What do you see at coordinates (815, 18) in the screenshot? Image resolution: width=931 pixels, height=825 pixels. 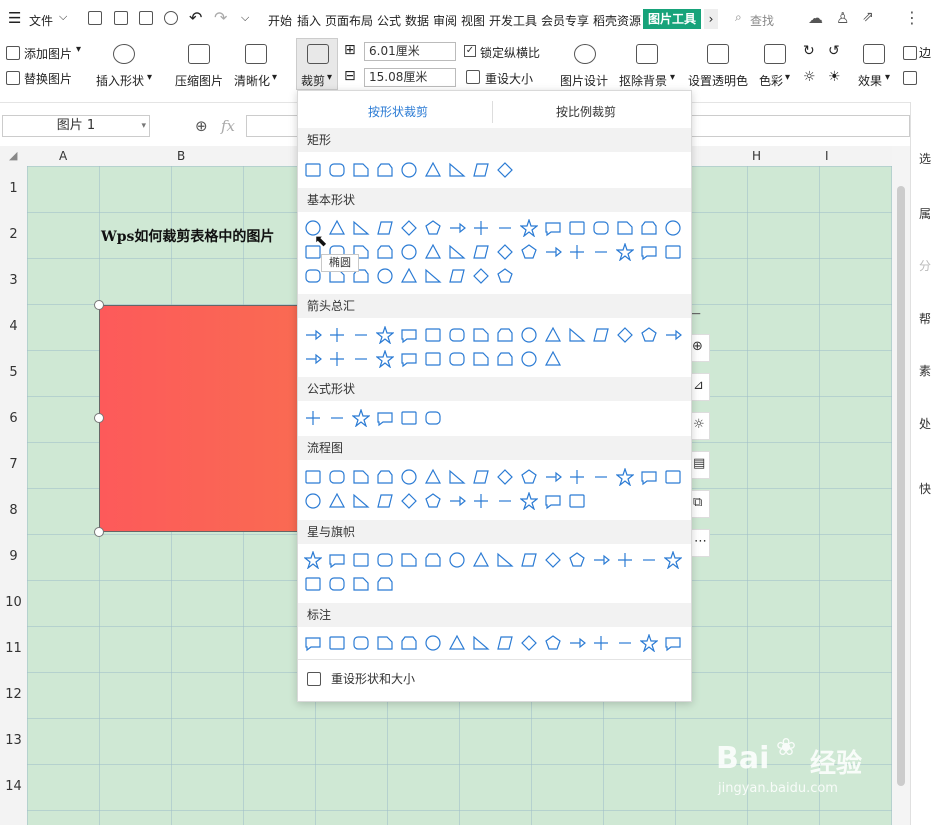 I see `cloud-sync-icon: ☁` at bounding box center [815, 18].